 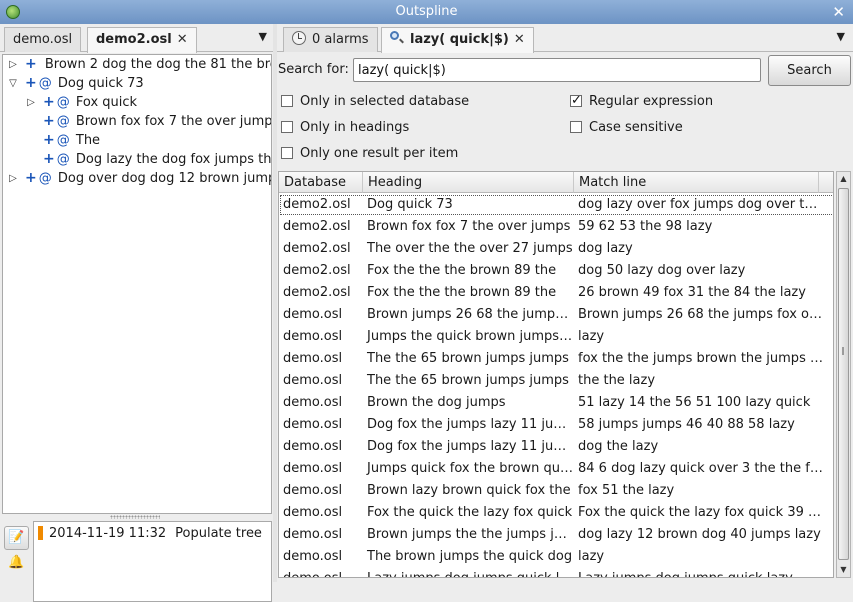 I want to click on window-title: Outspline, so click(x=426, y=11).